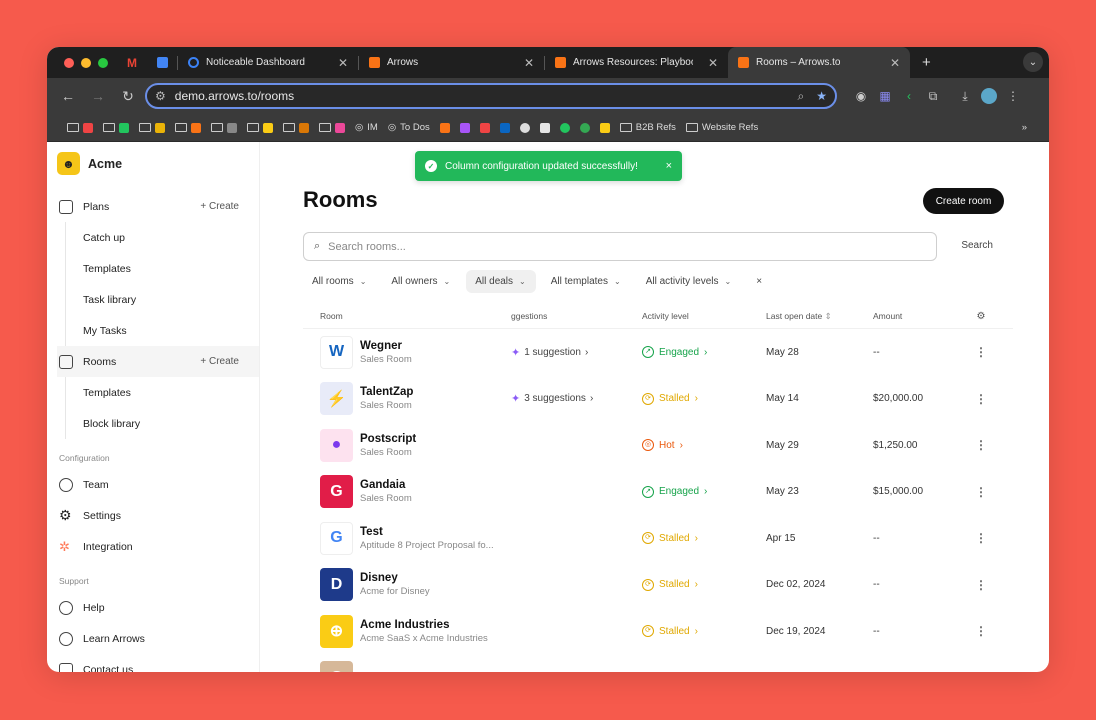 This screenshot has height=720, width=1096. Describe the element at coordinates (160, 96) in the screenshot. I see `site-settings-icon: ⚙` at that location.